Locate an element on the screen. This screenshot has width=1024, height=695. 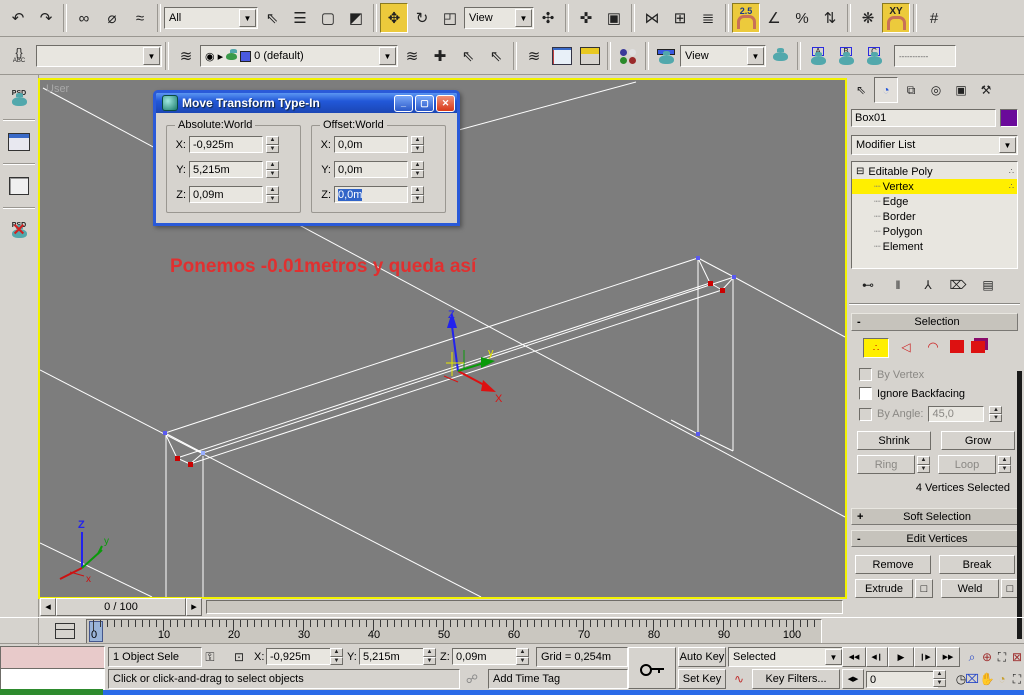
quick-render-icon is located at coordinates (780, 56).